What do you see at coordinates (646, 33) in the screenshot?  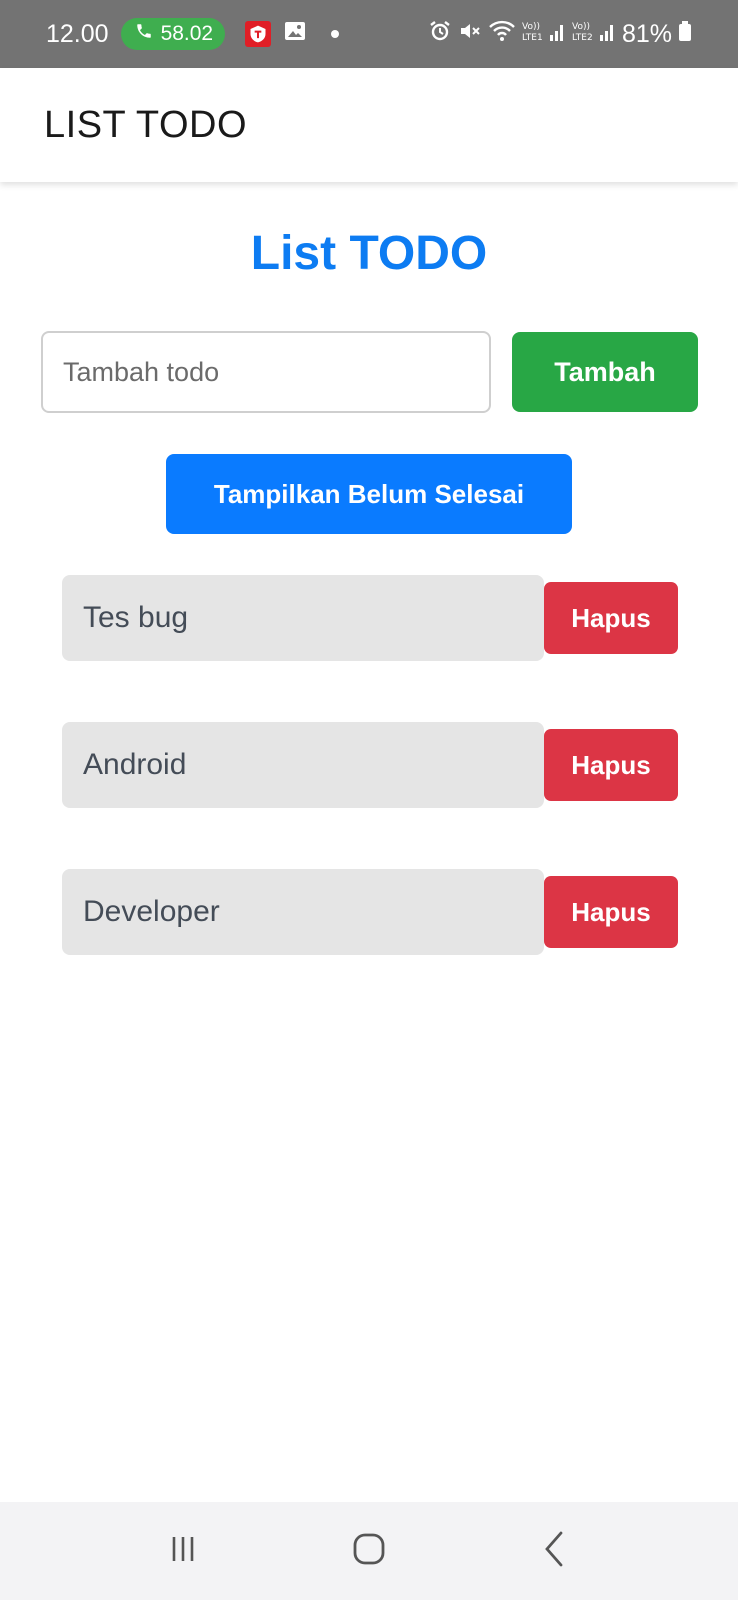 I see `battery-level: 81%` at bounding box center [646, 33].